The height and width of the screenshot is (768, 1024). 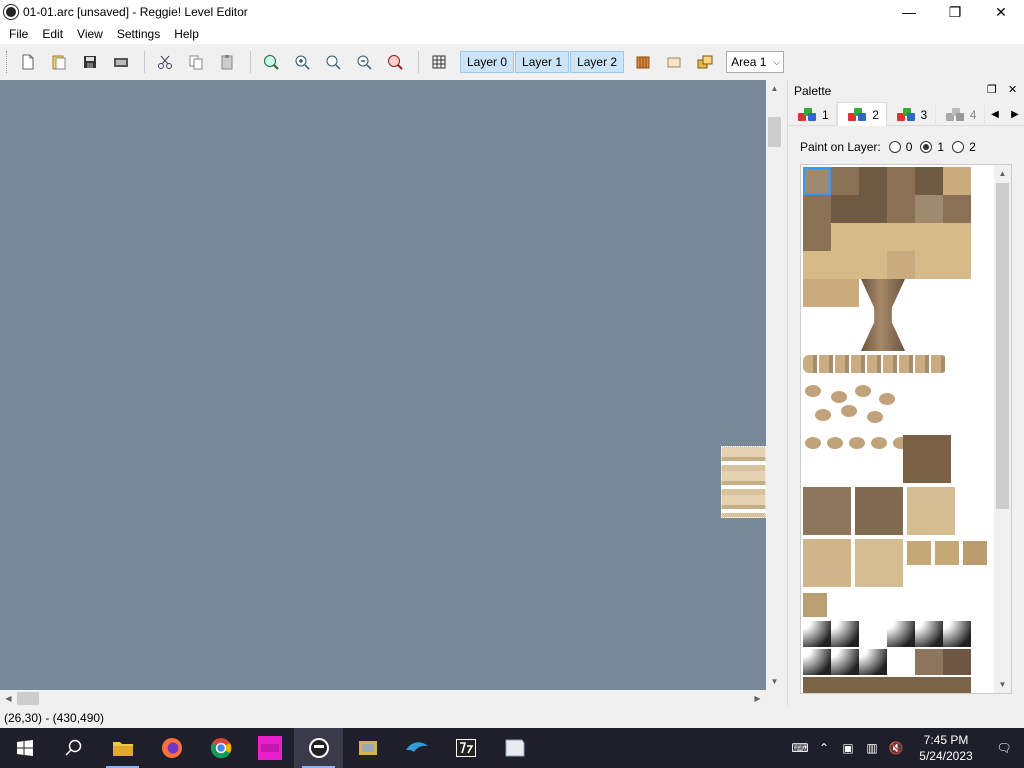 What do you see at coordinates (995, 114) in the screenshot?
I see `tab-scroll-left-icon: ◀` at bounding box center [995, 114].